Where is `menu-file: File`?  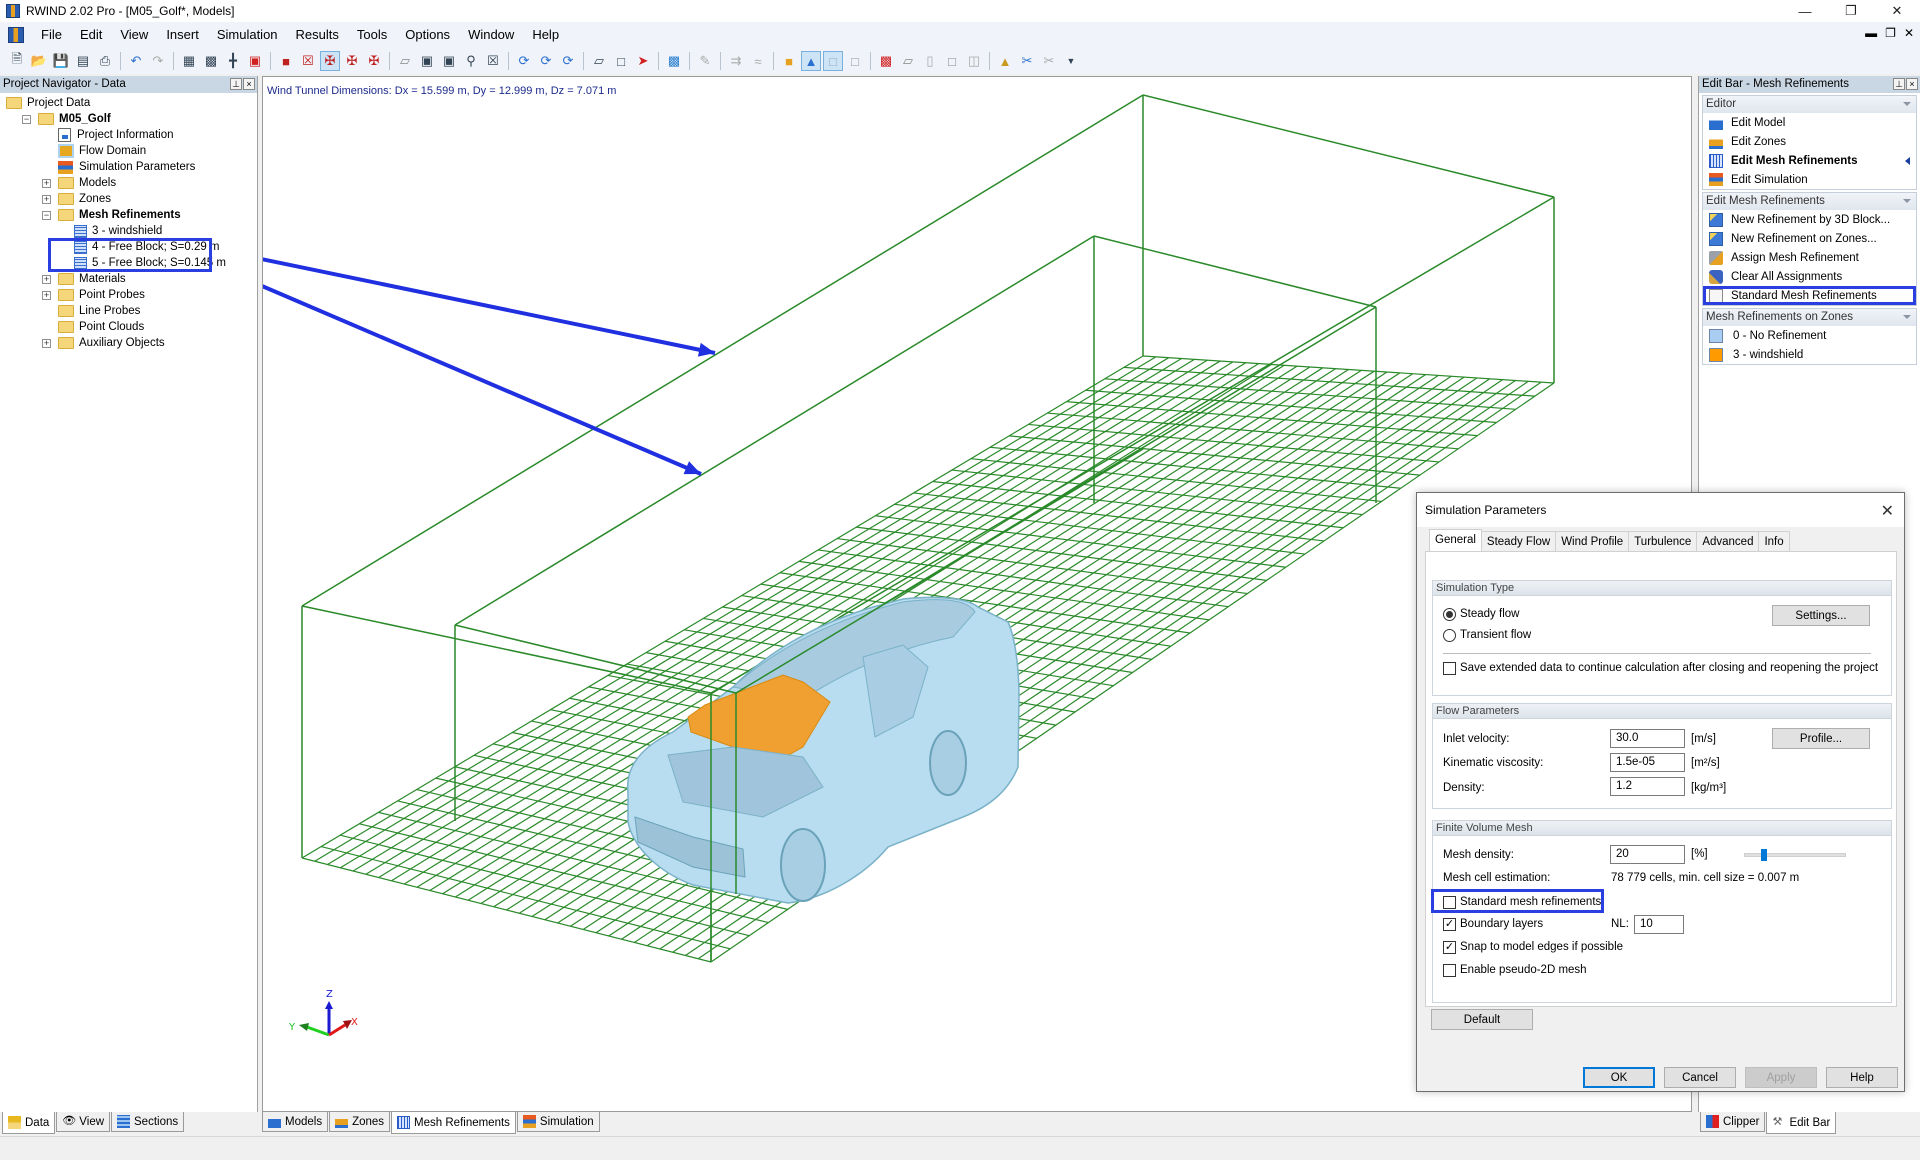
menu-file: File is located at coordinates (51, 35).